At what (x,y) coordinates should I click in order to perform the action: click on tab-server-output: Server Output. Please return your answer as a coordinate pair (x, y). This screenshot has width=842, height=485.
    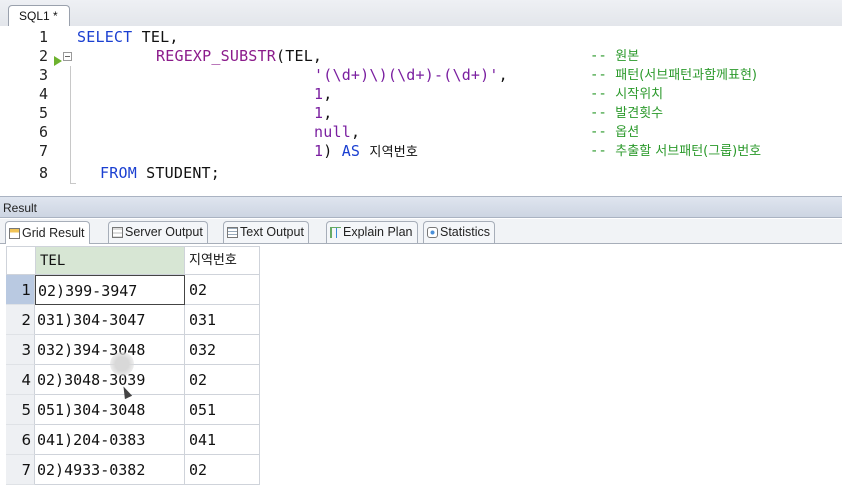
    Looking at the image, I should click on (158, 232).